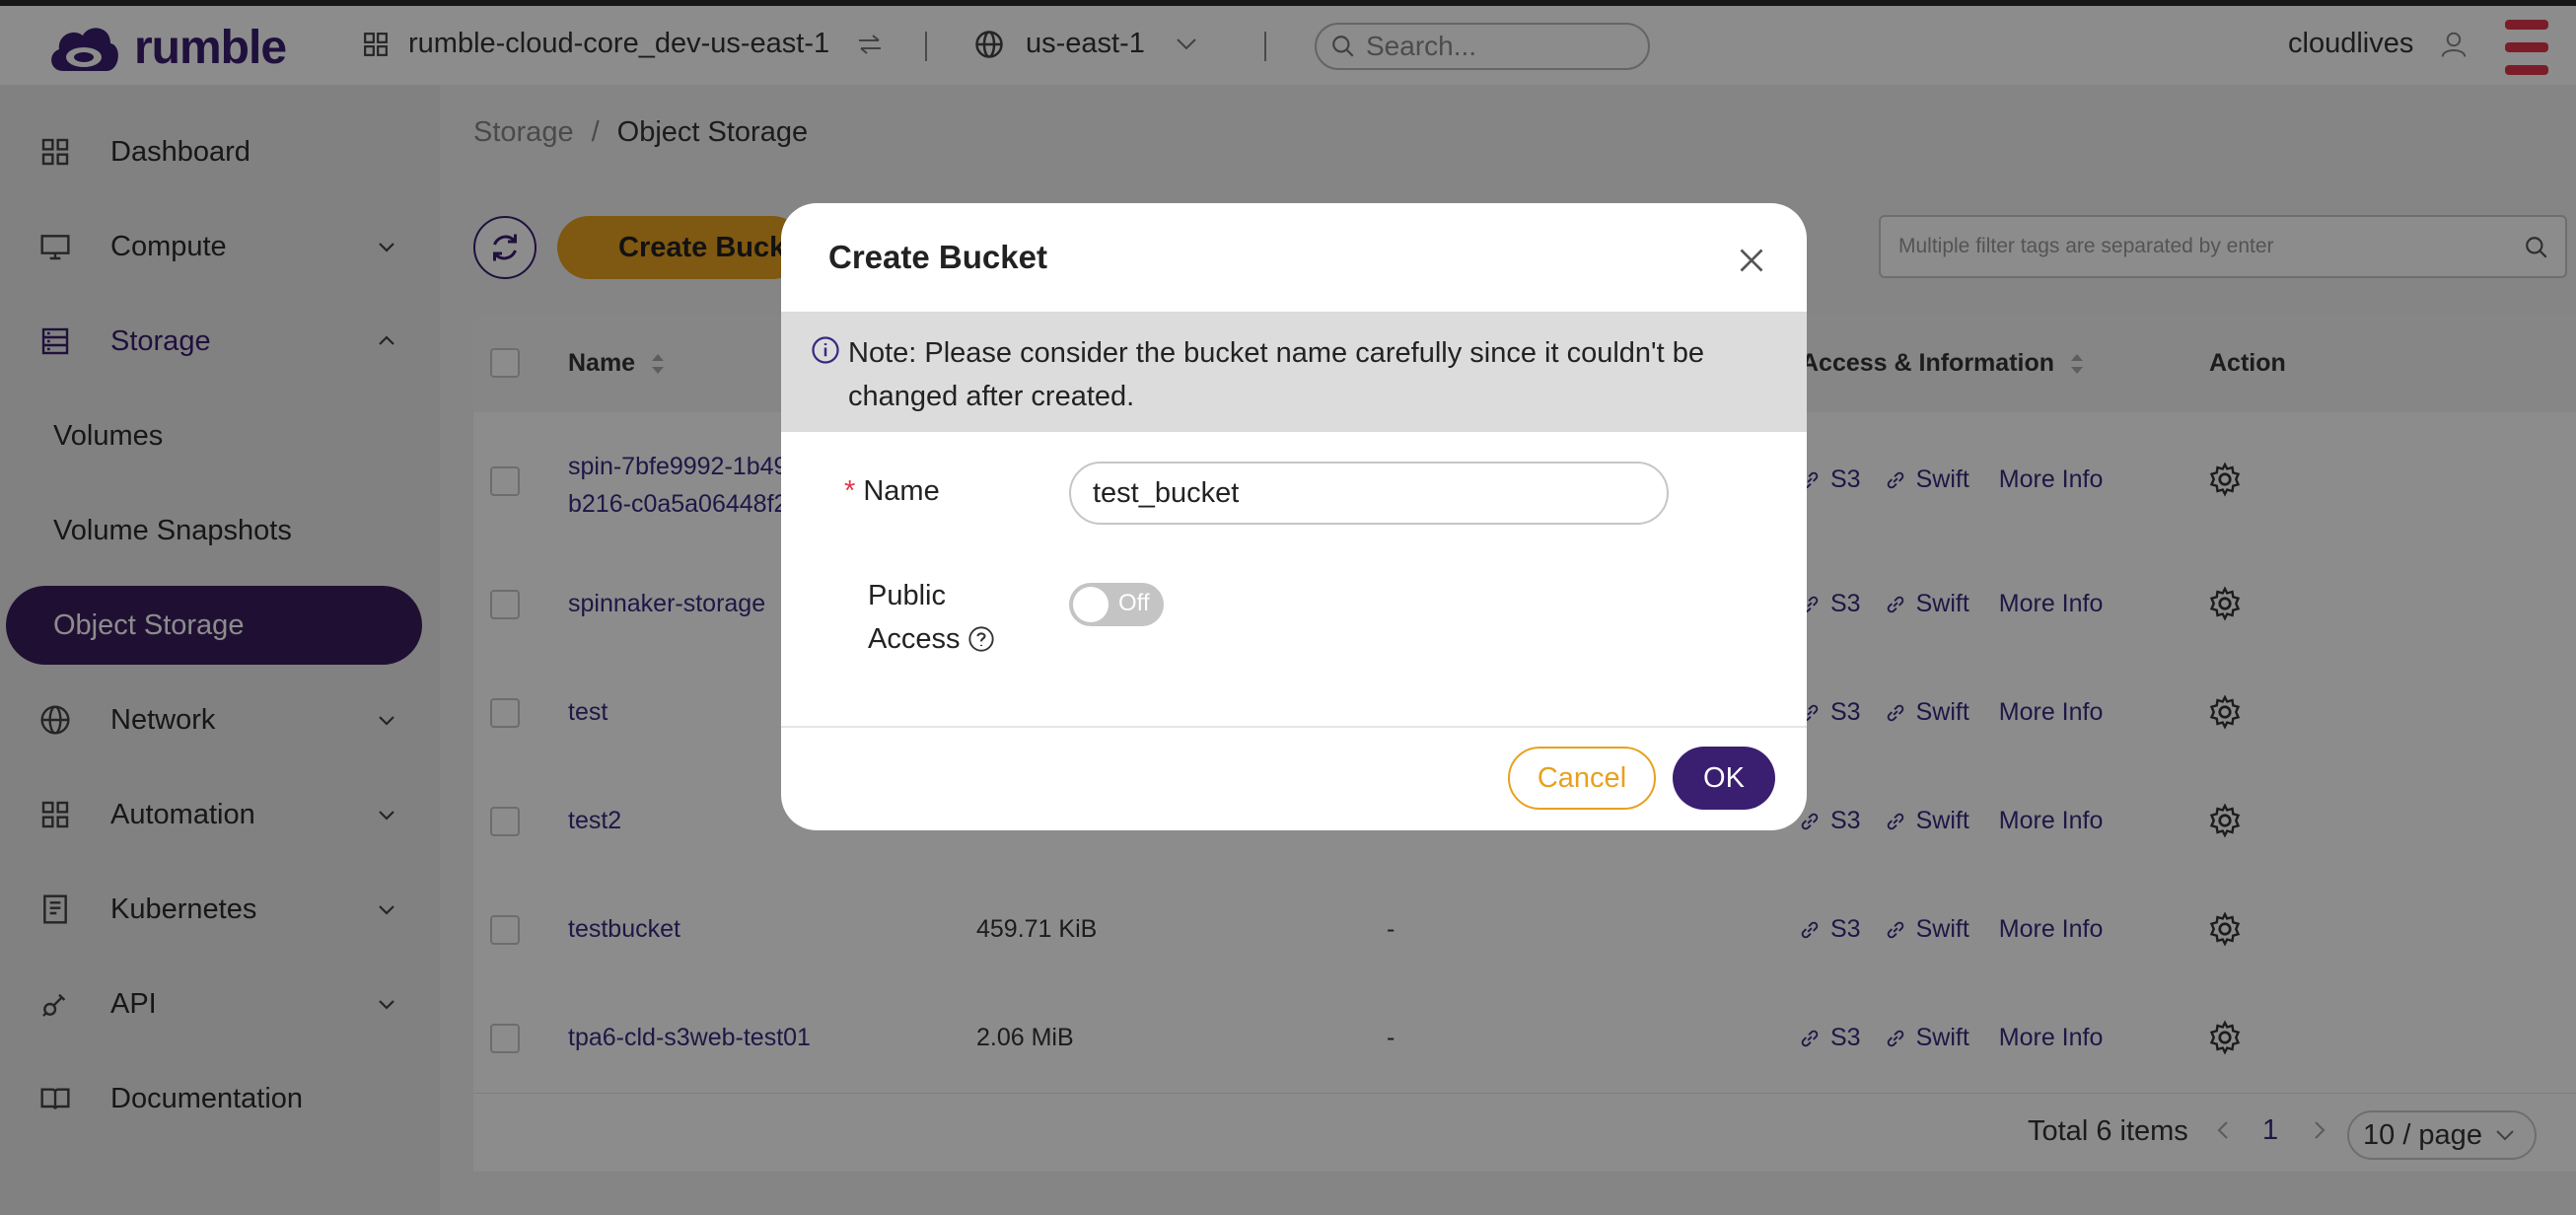 The width and height of the screenshot is (2576, 1215). Describe the element at coordinates (901, 491) in the screenshot. I see `name-label-text: Name` at that location.